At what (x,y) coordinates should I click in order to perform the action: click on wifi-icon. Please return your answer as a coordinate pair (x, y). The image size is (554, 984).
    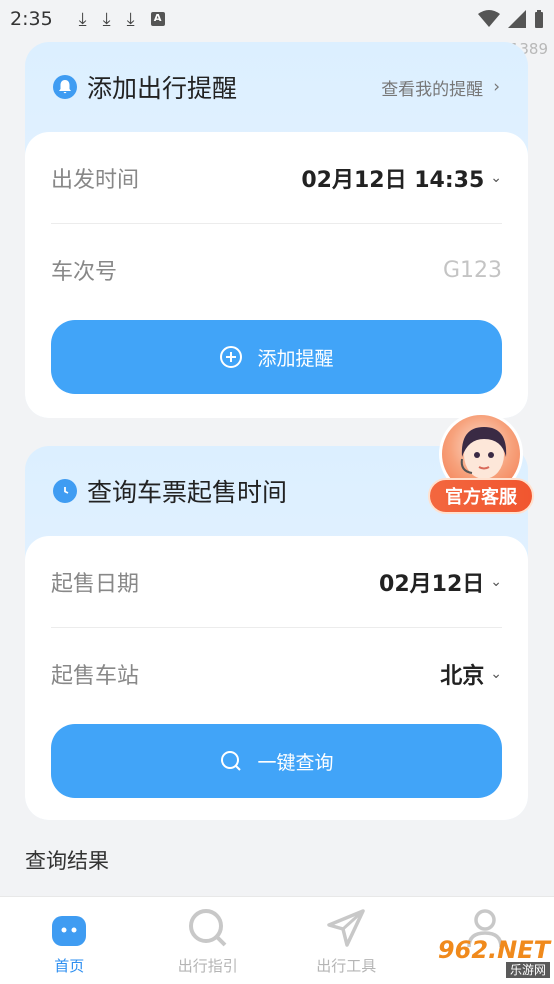
    Looking at the image, I should click on (489, 18).